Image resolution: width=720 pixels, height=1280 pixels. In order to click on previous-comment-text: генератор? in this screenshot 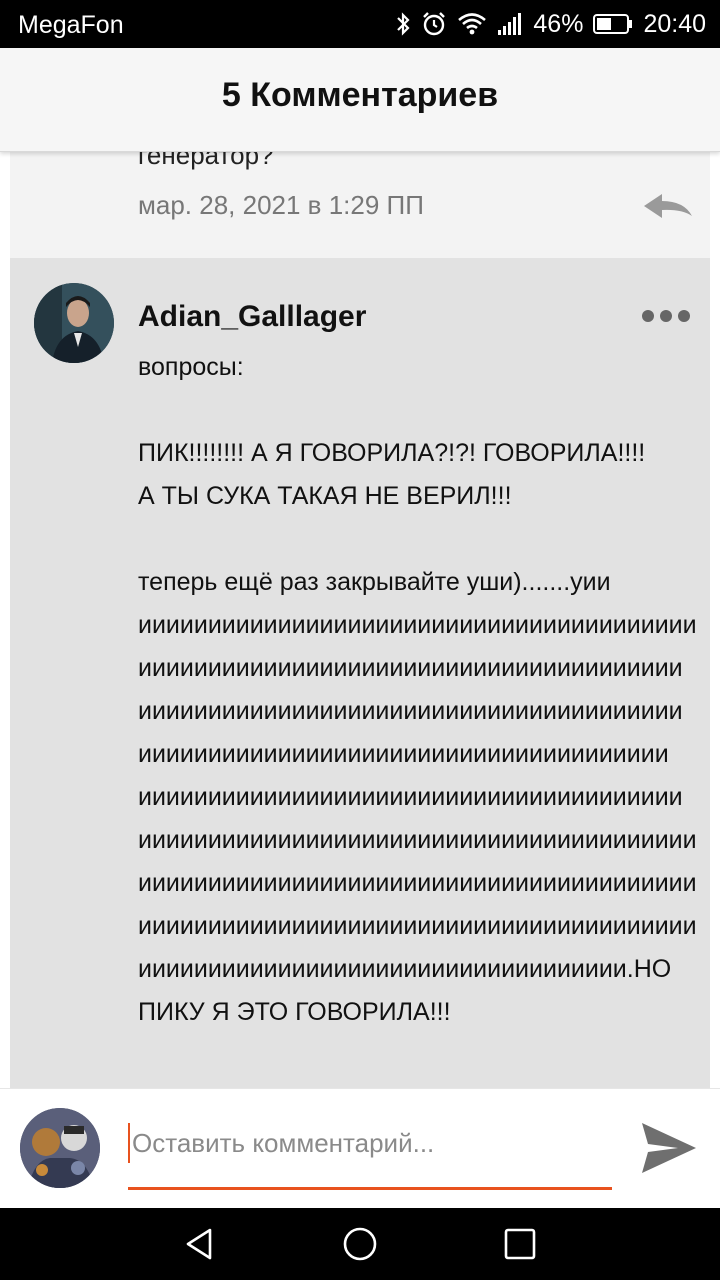, I will do `click(206, 161)`.